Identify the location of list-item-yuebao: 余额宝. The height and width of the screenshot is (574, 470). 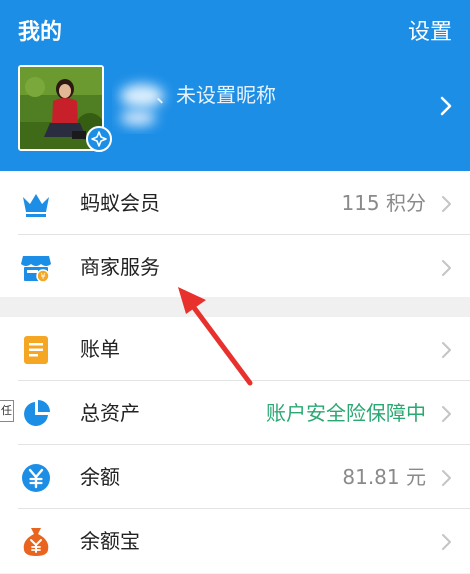
(235, 541).